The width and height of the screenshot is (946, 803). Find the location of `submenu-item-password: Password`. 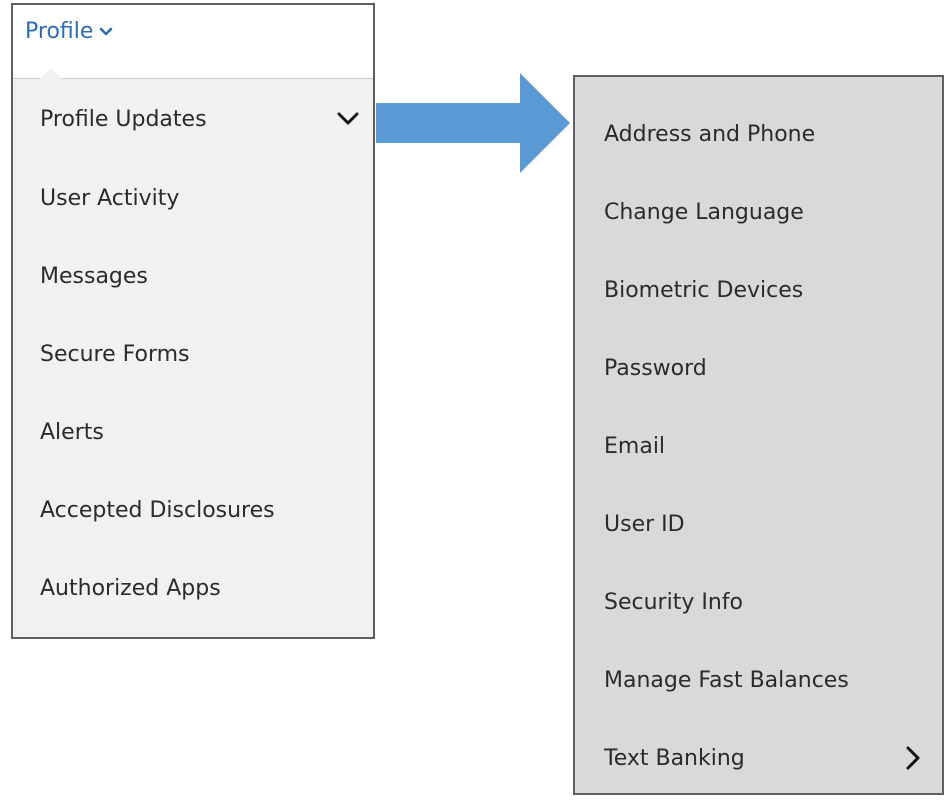

submenu-item-password: Password is located at coordinates (758, 368).